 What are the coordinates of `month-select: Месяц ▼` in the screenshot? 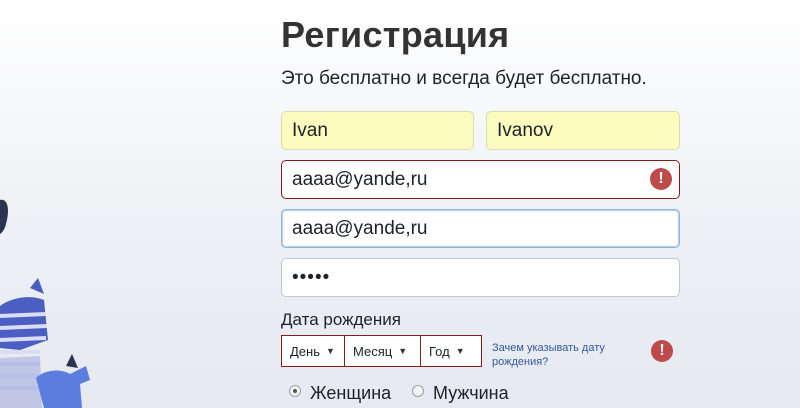 It's located at (382, 351).